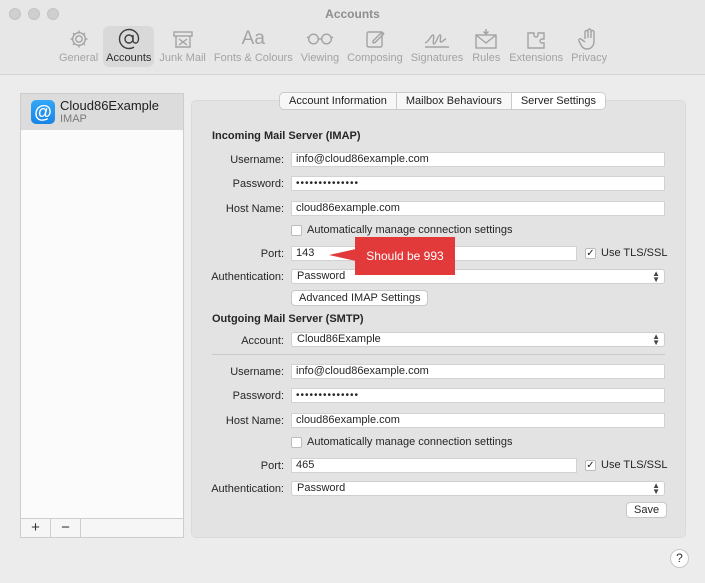 The width and height of the screenshot is (705, 583). I want to click on incoming-auth-label: Authentication:, so click(247, 277).